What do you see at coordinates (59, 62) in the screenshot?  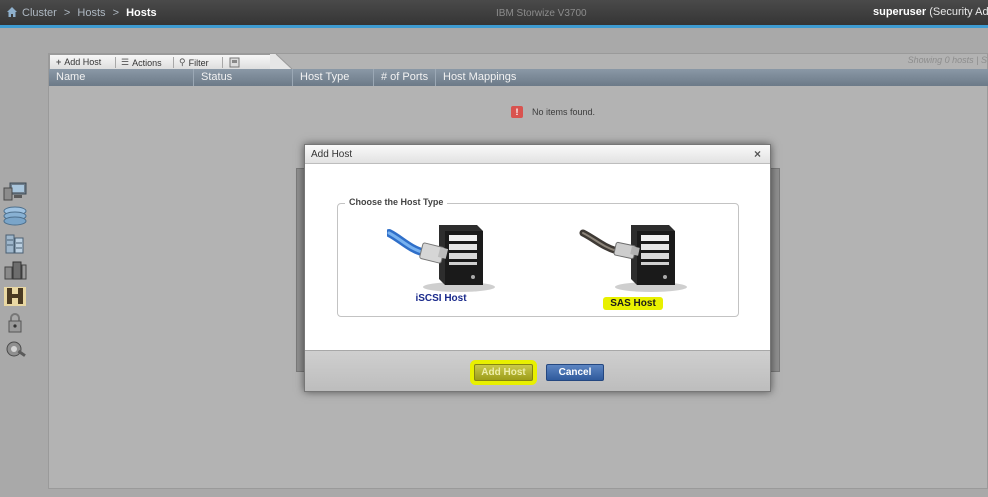 I see `plus-icon: +` at bounding box center [59, 62].